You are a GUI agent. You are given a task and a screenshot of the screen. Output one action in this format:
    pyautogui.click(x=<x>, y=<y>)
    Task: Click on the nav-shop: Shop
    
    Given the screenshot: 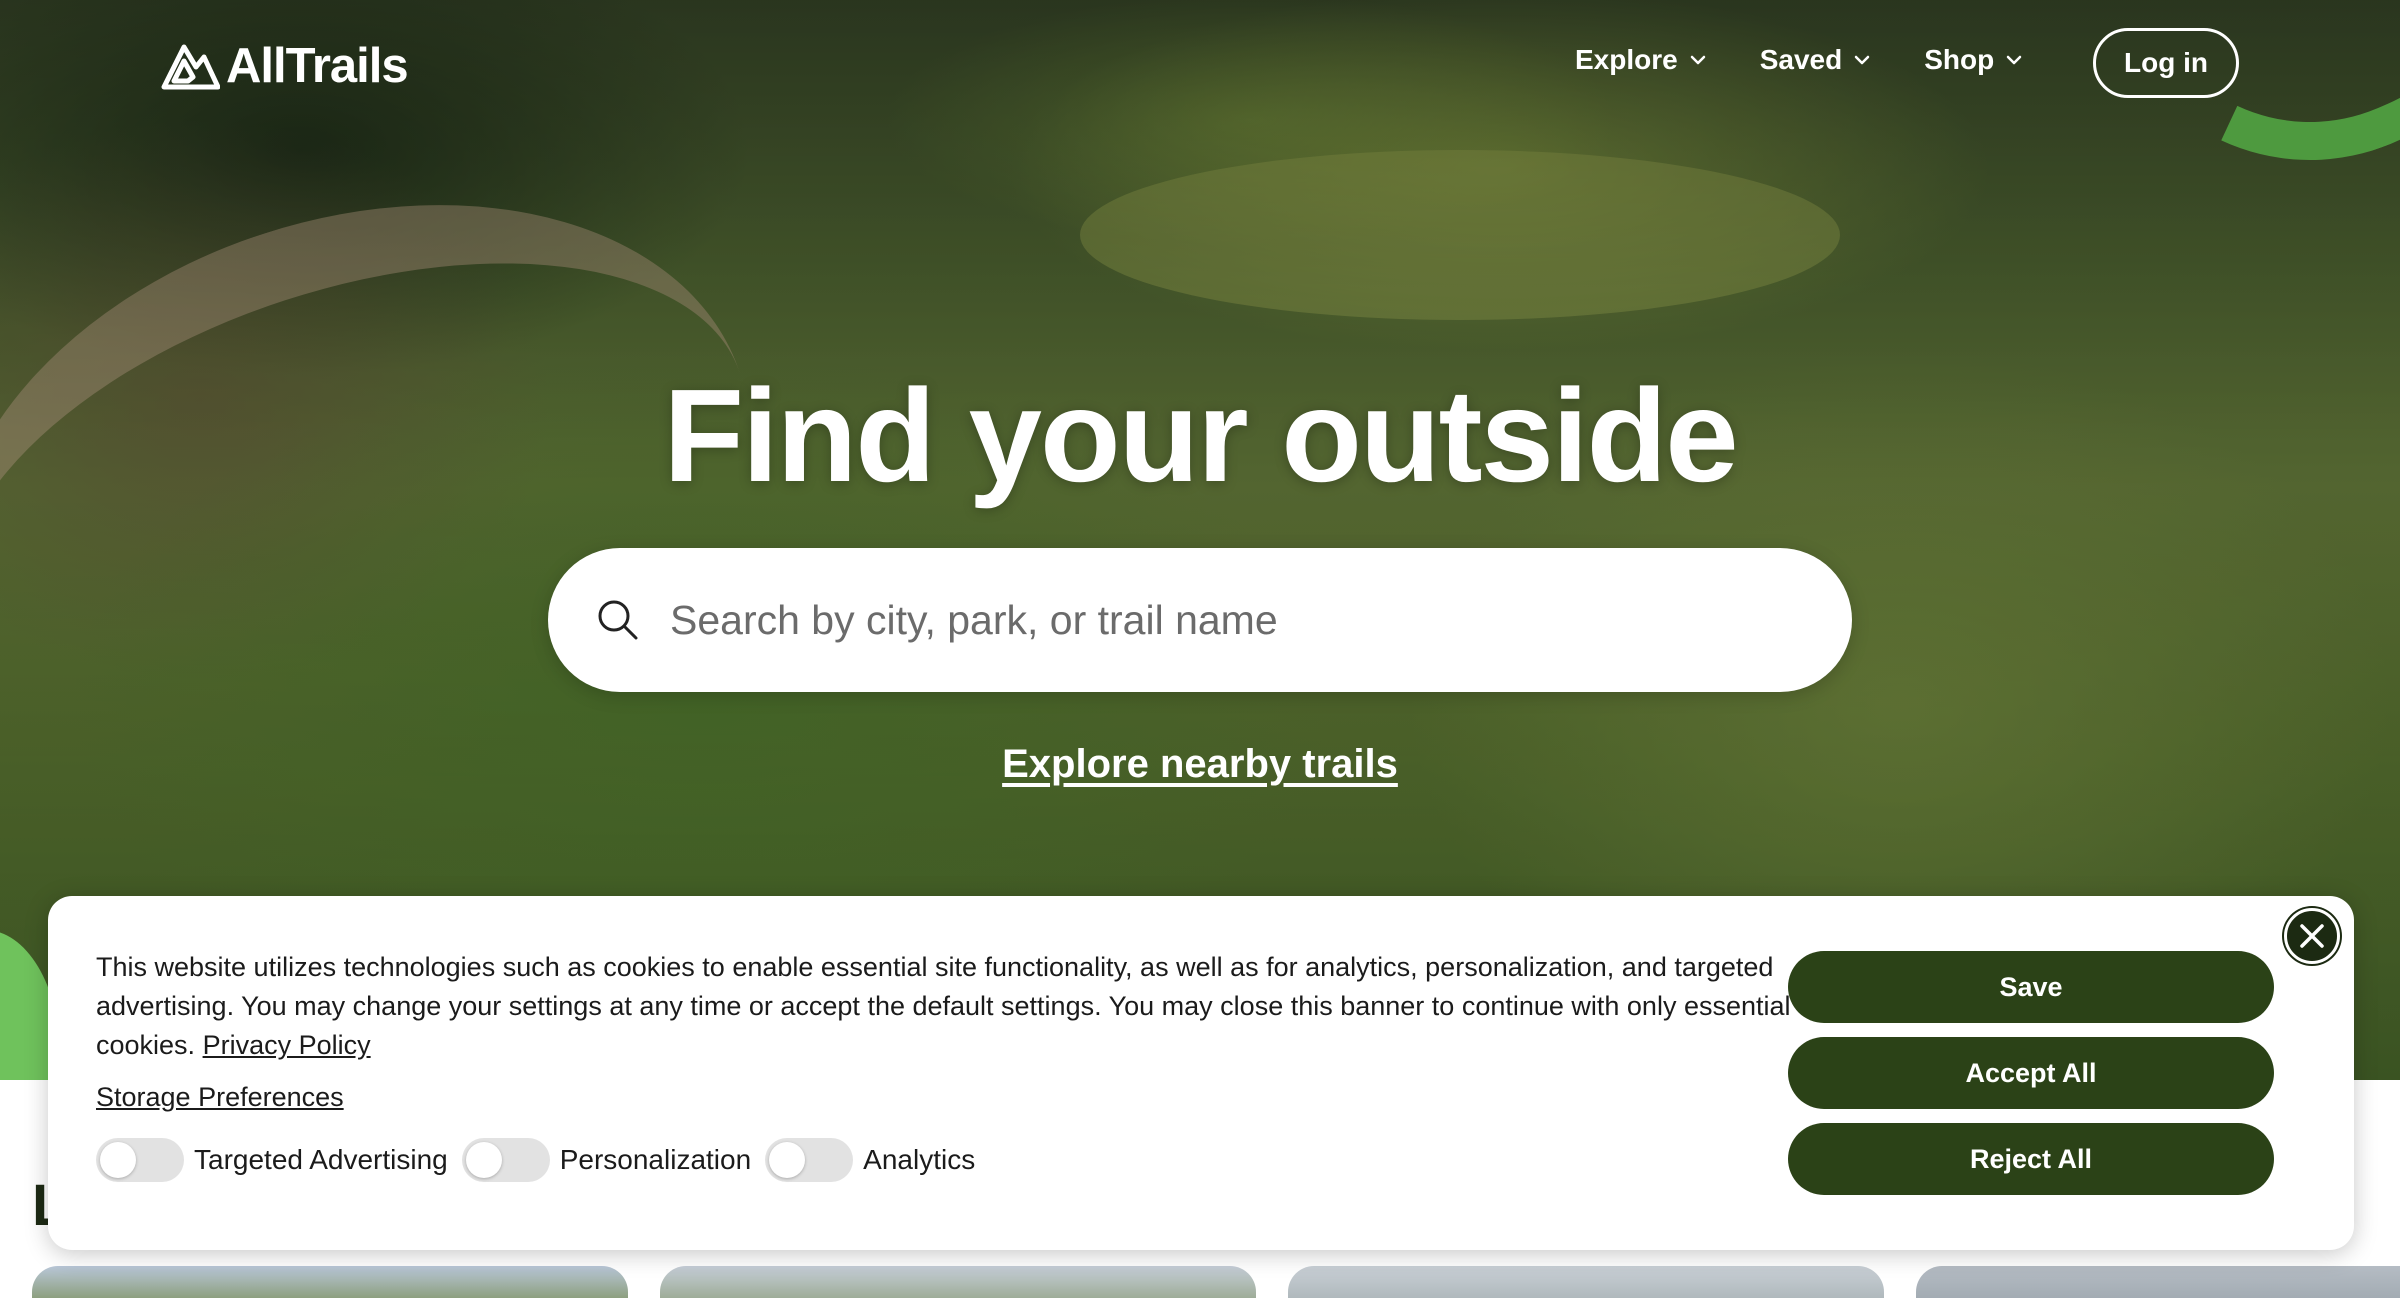 What is the action you would take?
    pyautogui.click(x=1974, y=60)
    